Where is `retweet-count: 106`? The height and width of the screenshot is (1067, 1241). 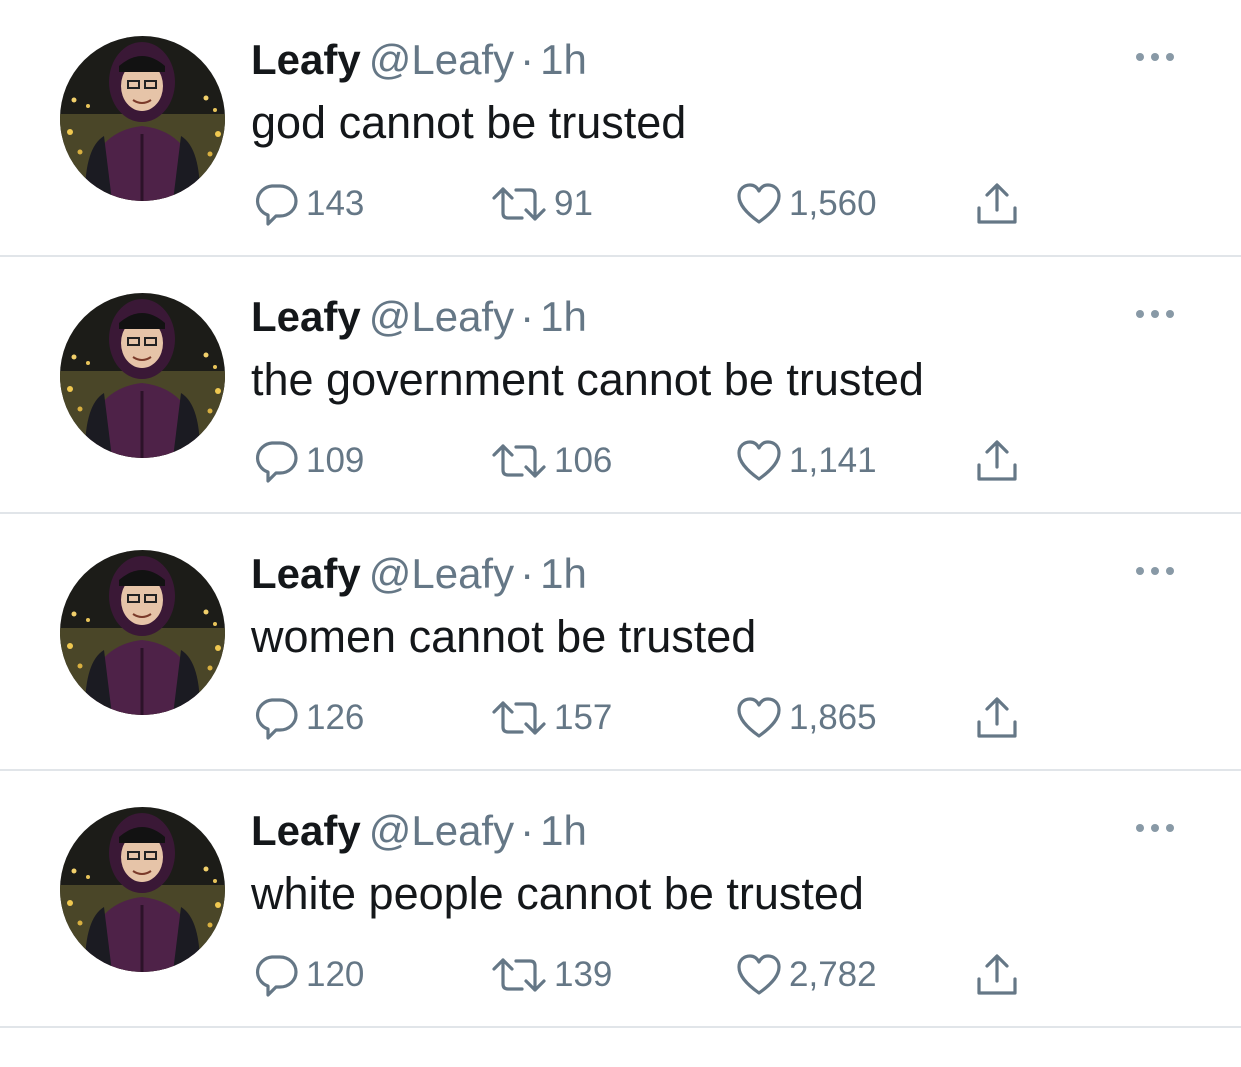
retweet-count: 106 is located at coordinates (583, 460).